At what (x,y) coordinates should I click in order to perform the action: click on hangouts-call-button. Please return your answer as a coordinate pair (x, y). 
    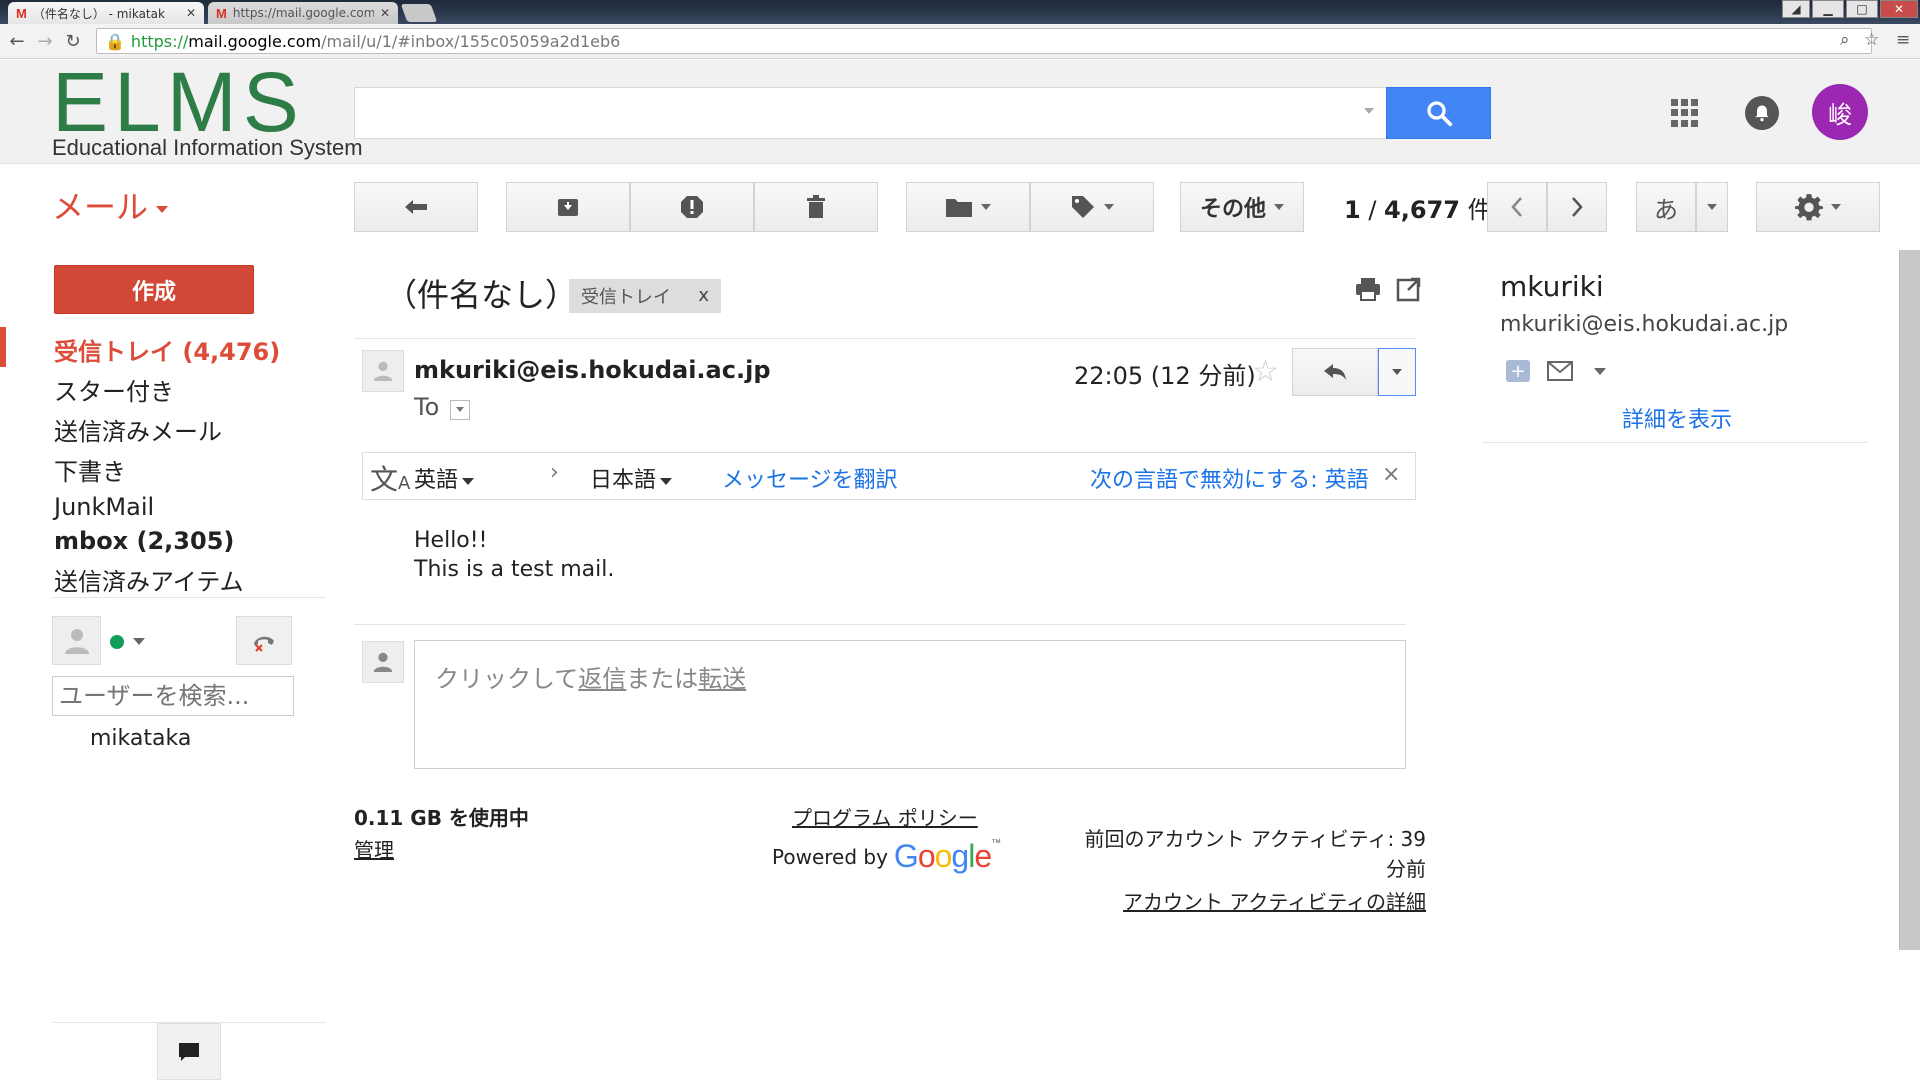
    Looking at the image, I should click on (264, 640).